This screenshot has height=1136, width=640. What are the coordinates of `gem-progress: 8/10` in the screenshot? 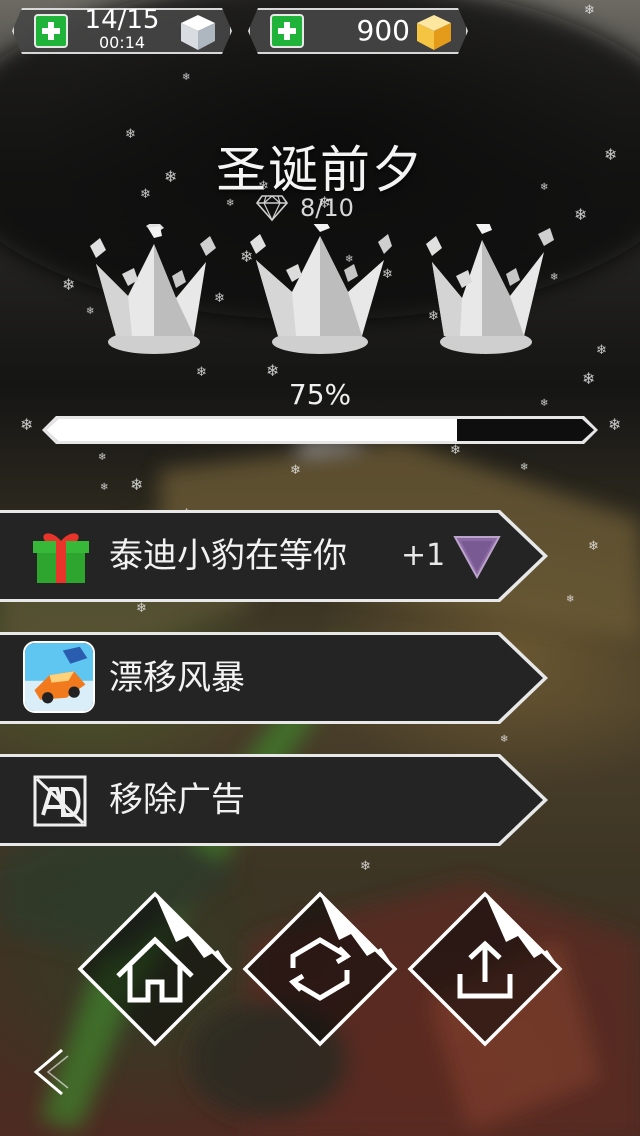 It's located at (305, 208).